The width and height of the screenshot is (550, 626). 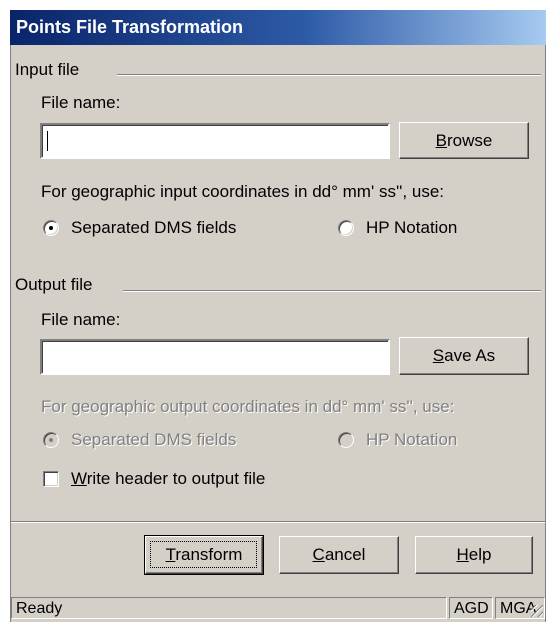 I want to click on write-header-label: Write header to output file, so click(x=168, y=479).